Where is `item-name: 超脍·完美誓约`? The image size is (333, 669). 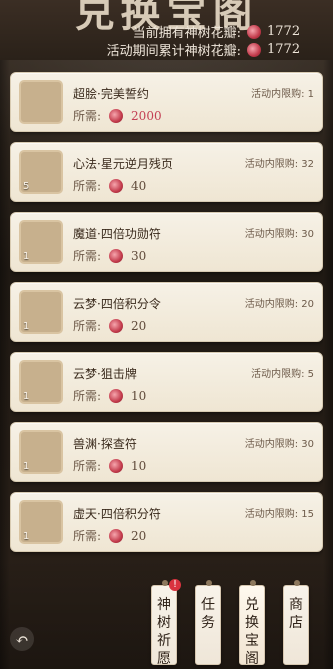 item-name: 超脍·完美誓约 is located at coordinates (111, 94).